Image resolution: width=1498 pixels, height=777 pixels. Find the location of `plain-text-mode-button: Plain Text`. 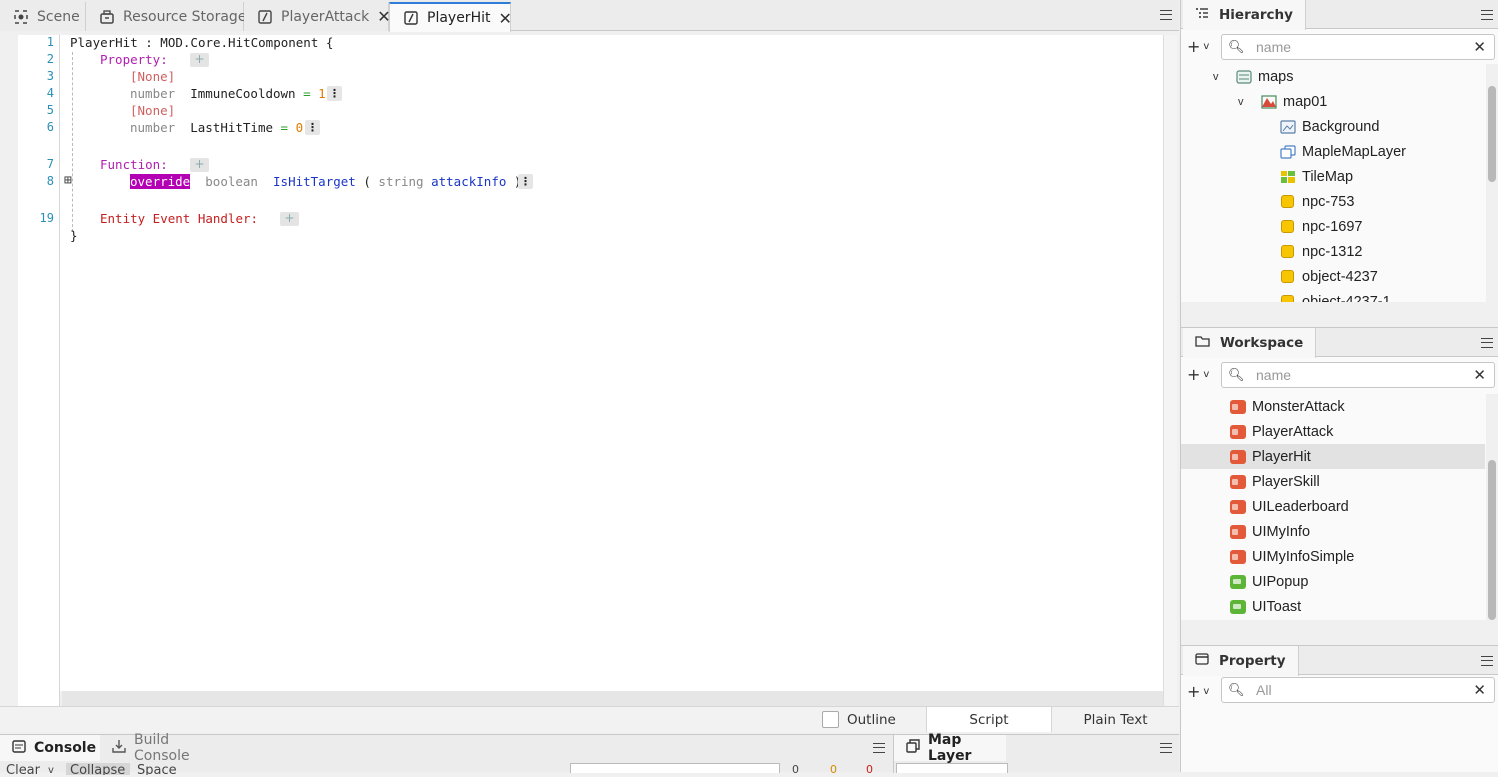

plain-text-mode-button: Plain Text is located at coordinates (1115, 719).